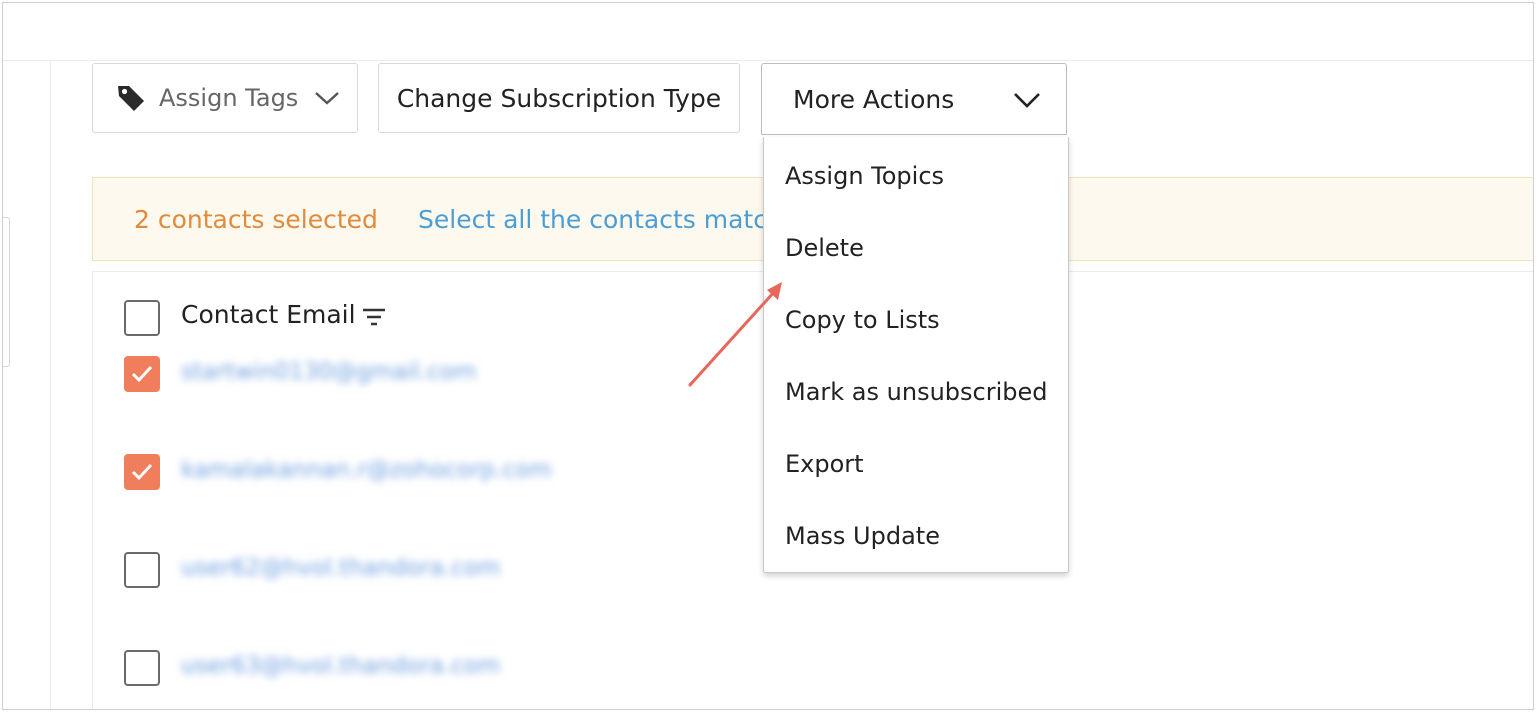 Image resolution: width=1538 pixels, height=714 pixels. I want to click on contact-email: user63@hvol.thandora.com, so click(340, 666).